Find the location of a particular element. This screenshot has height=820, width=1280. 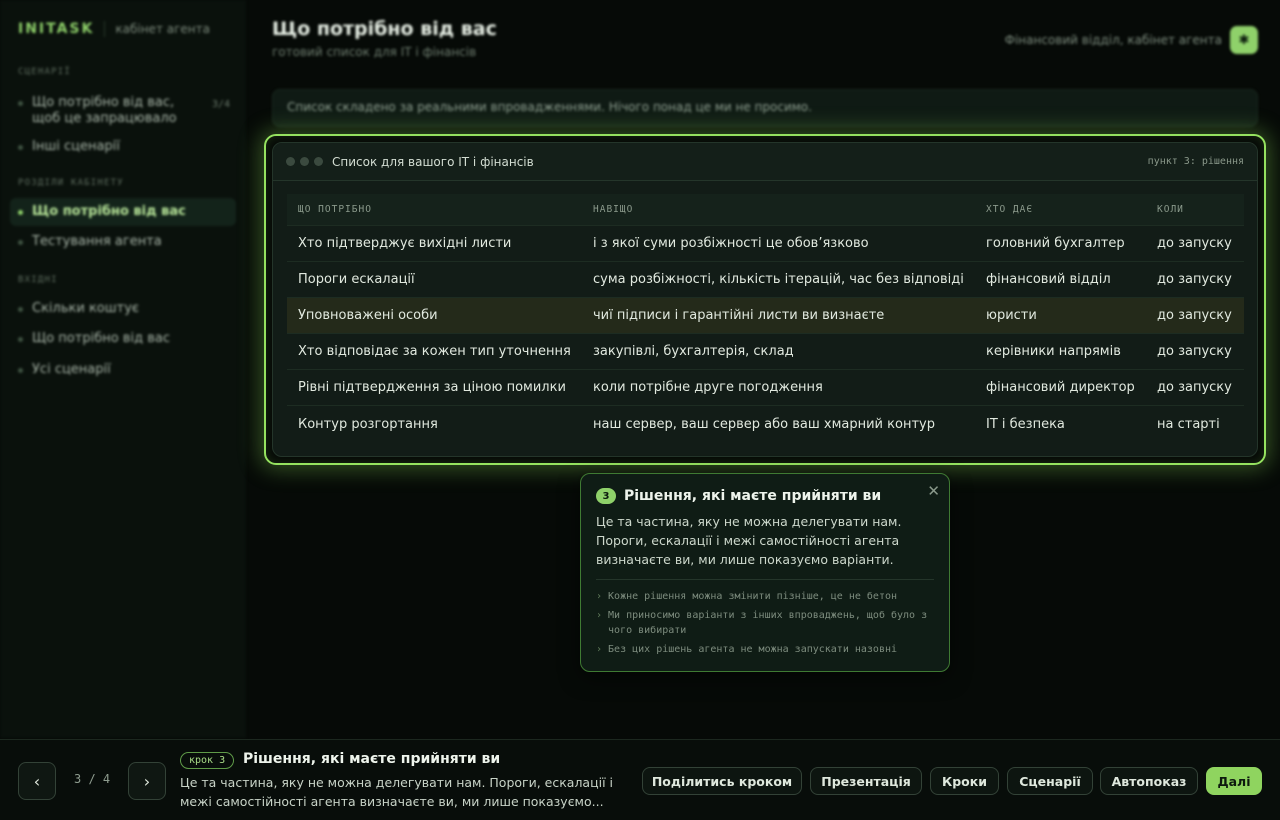

avatar: ✱ is located at coordinates (1244, 40).